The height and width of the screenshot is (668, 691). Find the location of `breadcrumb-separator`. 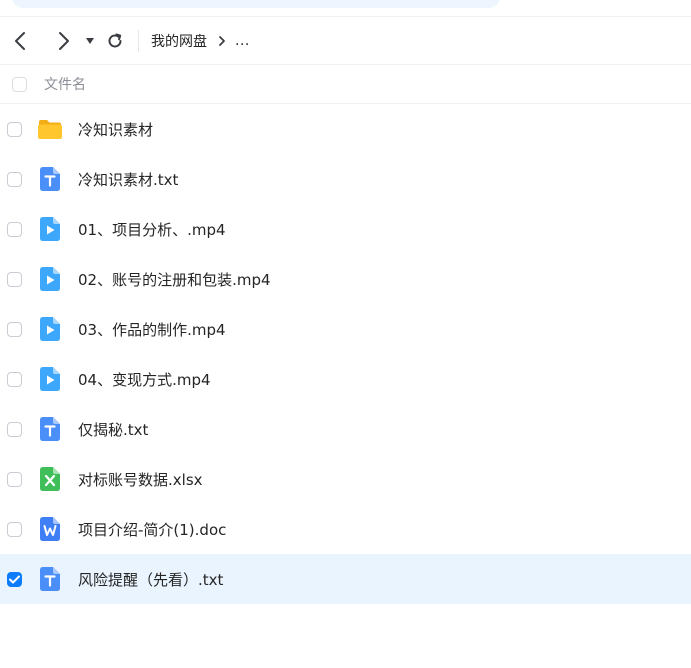

breadcrumb-separator is located at coordinates (222, 41).